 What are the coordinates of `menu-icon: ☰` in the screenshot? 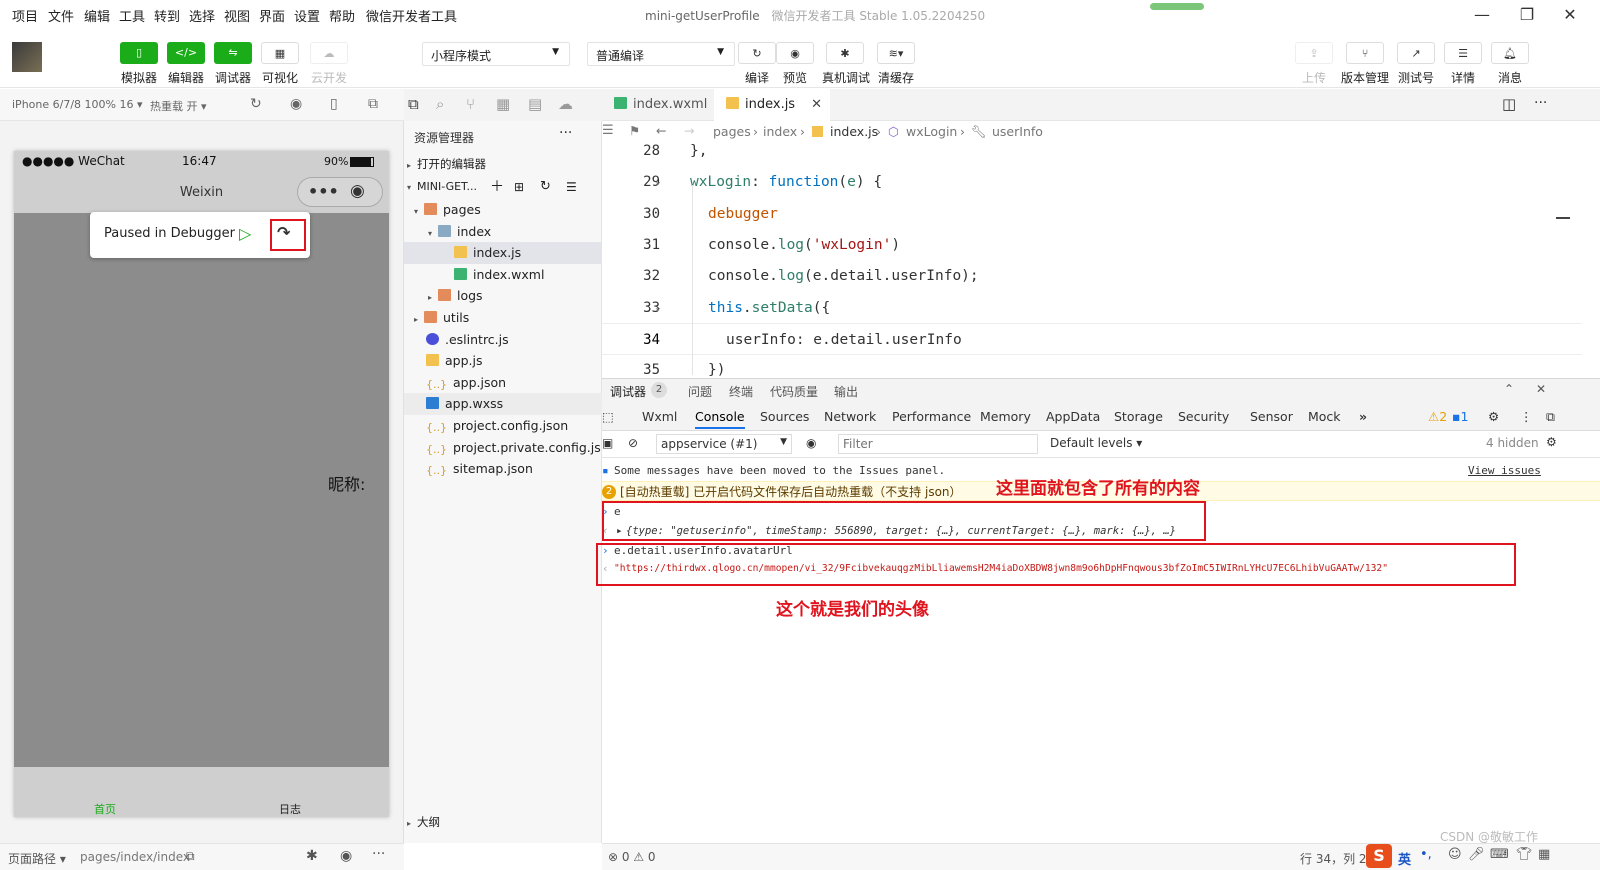 It's located at (1463, 53).